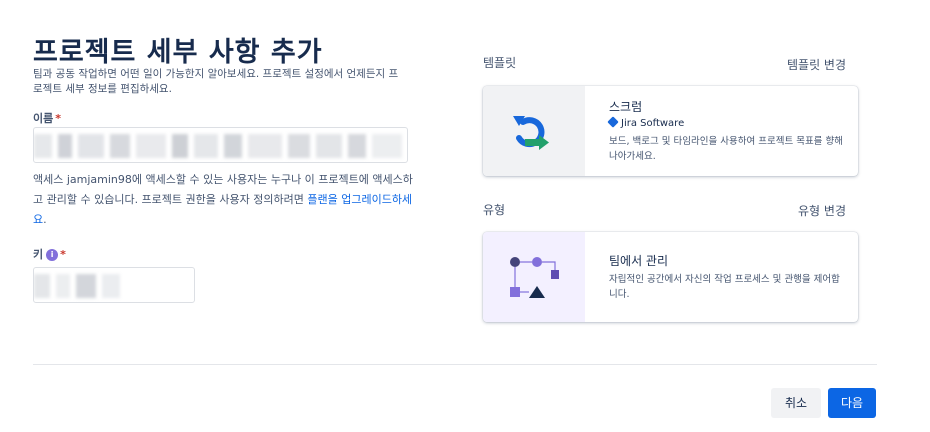 The height and width of the screenshot is (432, 930). Describe the element at coordinates (455, 364) in the screenshot. I see `footer-divider` at that location.